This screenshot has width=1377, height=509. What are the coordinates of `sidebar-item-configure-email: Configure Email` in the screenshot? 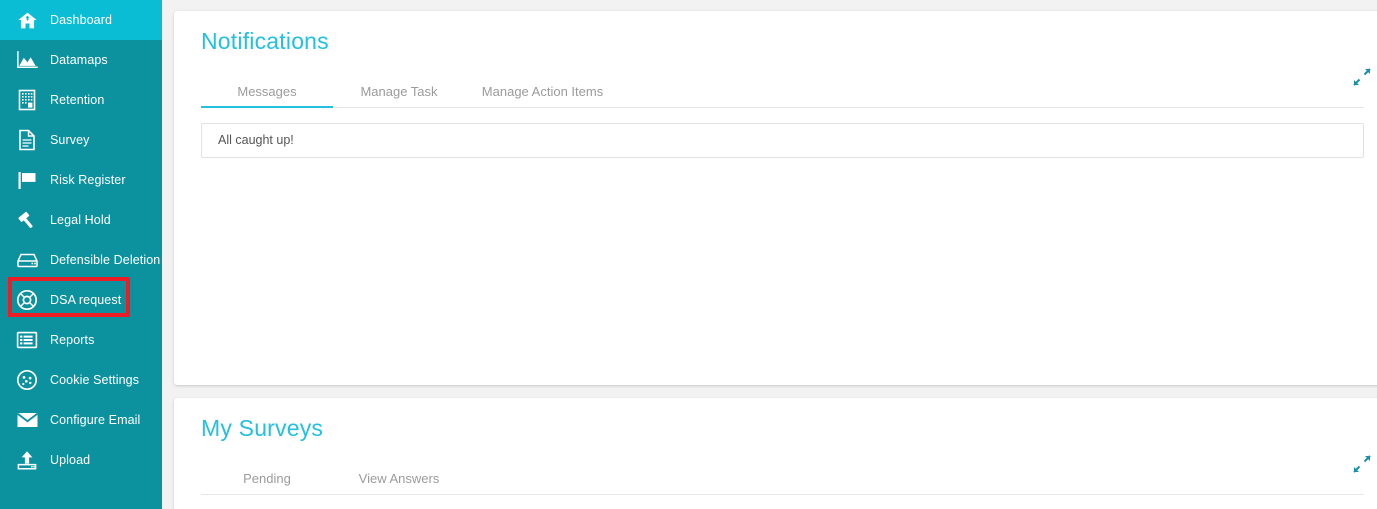 It's located at (81, 420).